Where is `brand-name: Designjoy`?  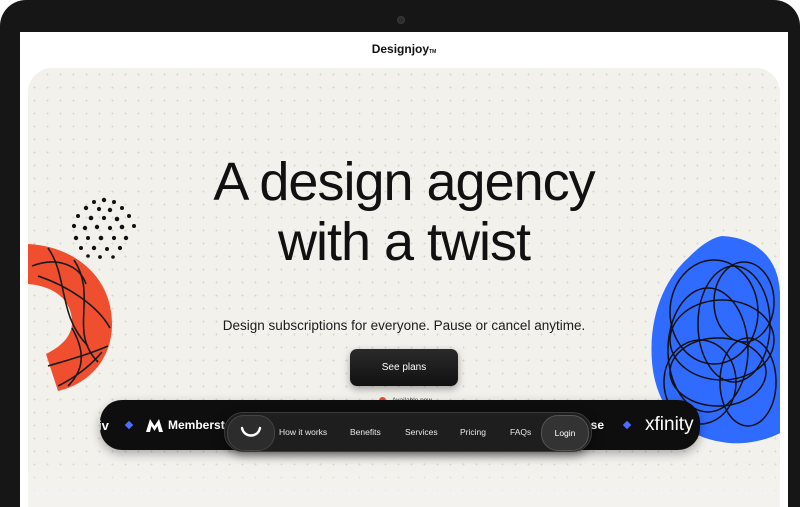
brand-name: Designjoy is located at coordinates (400, 49).